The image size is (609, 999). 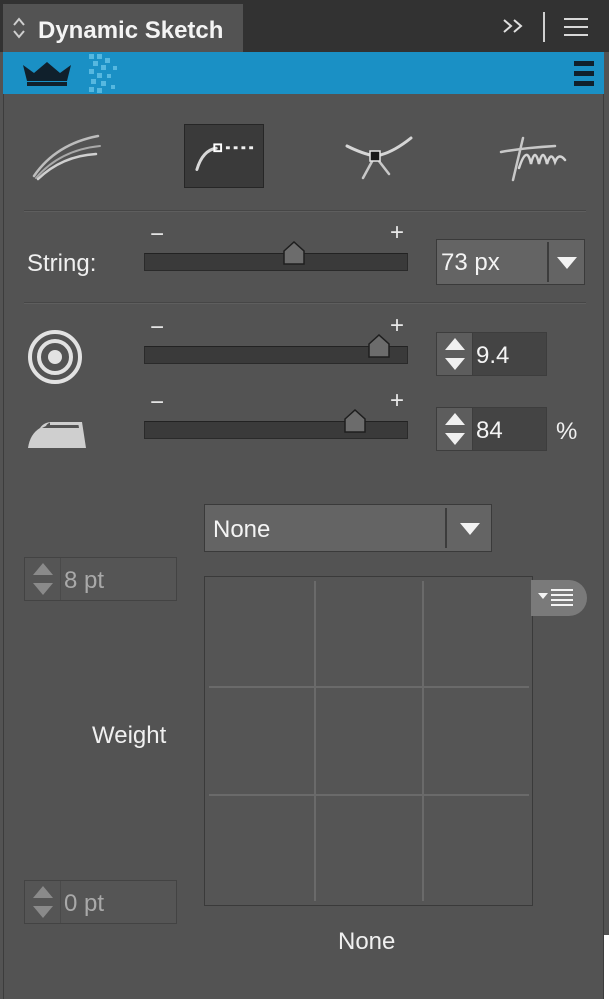 What do you see at coordinates (84, 904) in the screenshot?
I see `weight-min-value: 0 pt` at bounding box center [84, 904].